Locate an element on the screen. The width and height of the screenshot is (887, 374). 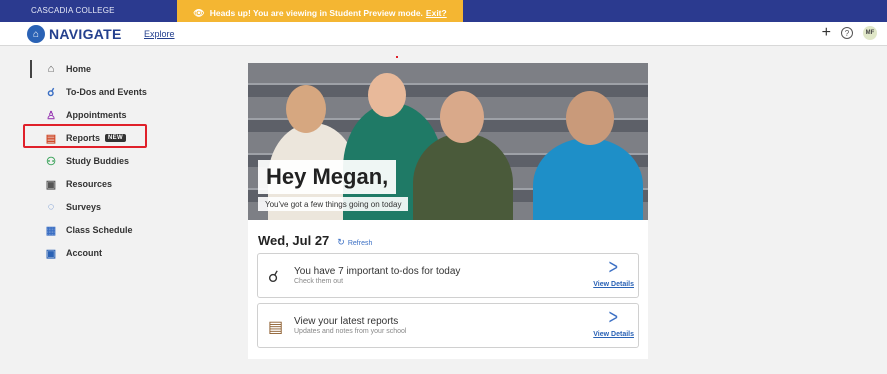
sidebar-item-resources: ▣ Resources is located at coordinates (78, 184).